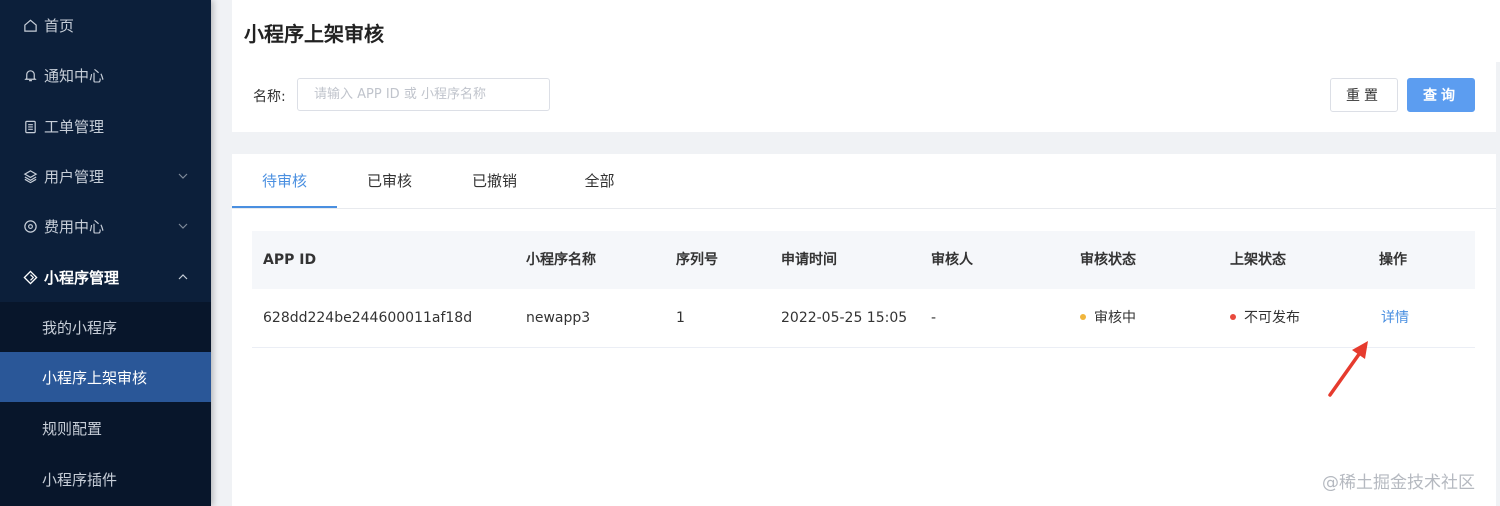  Describe the element at coordinates (1258, 260) in the screenshot. I see `column-header-listing-status: 上架状态` at that location.